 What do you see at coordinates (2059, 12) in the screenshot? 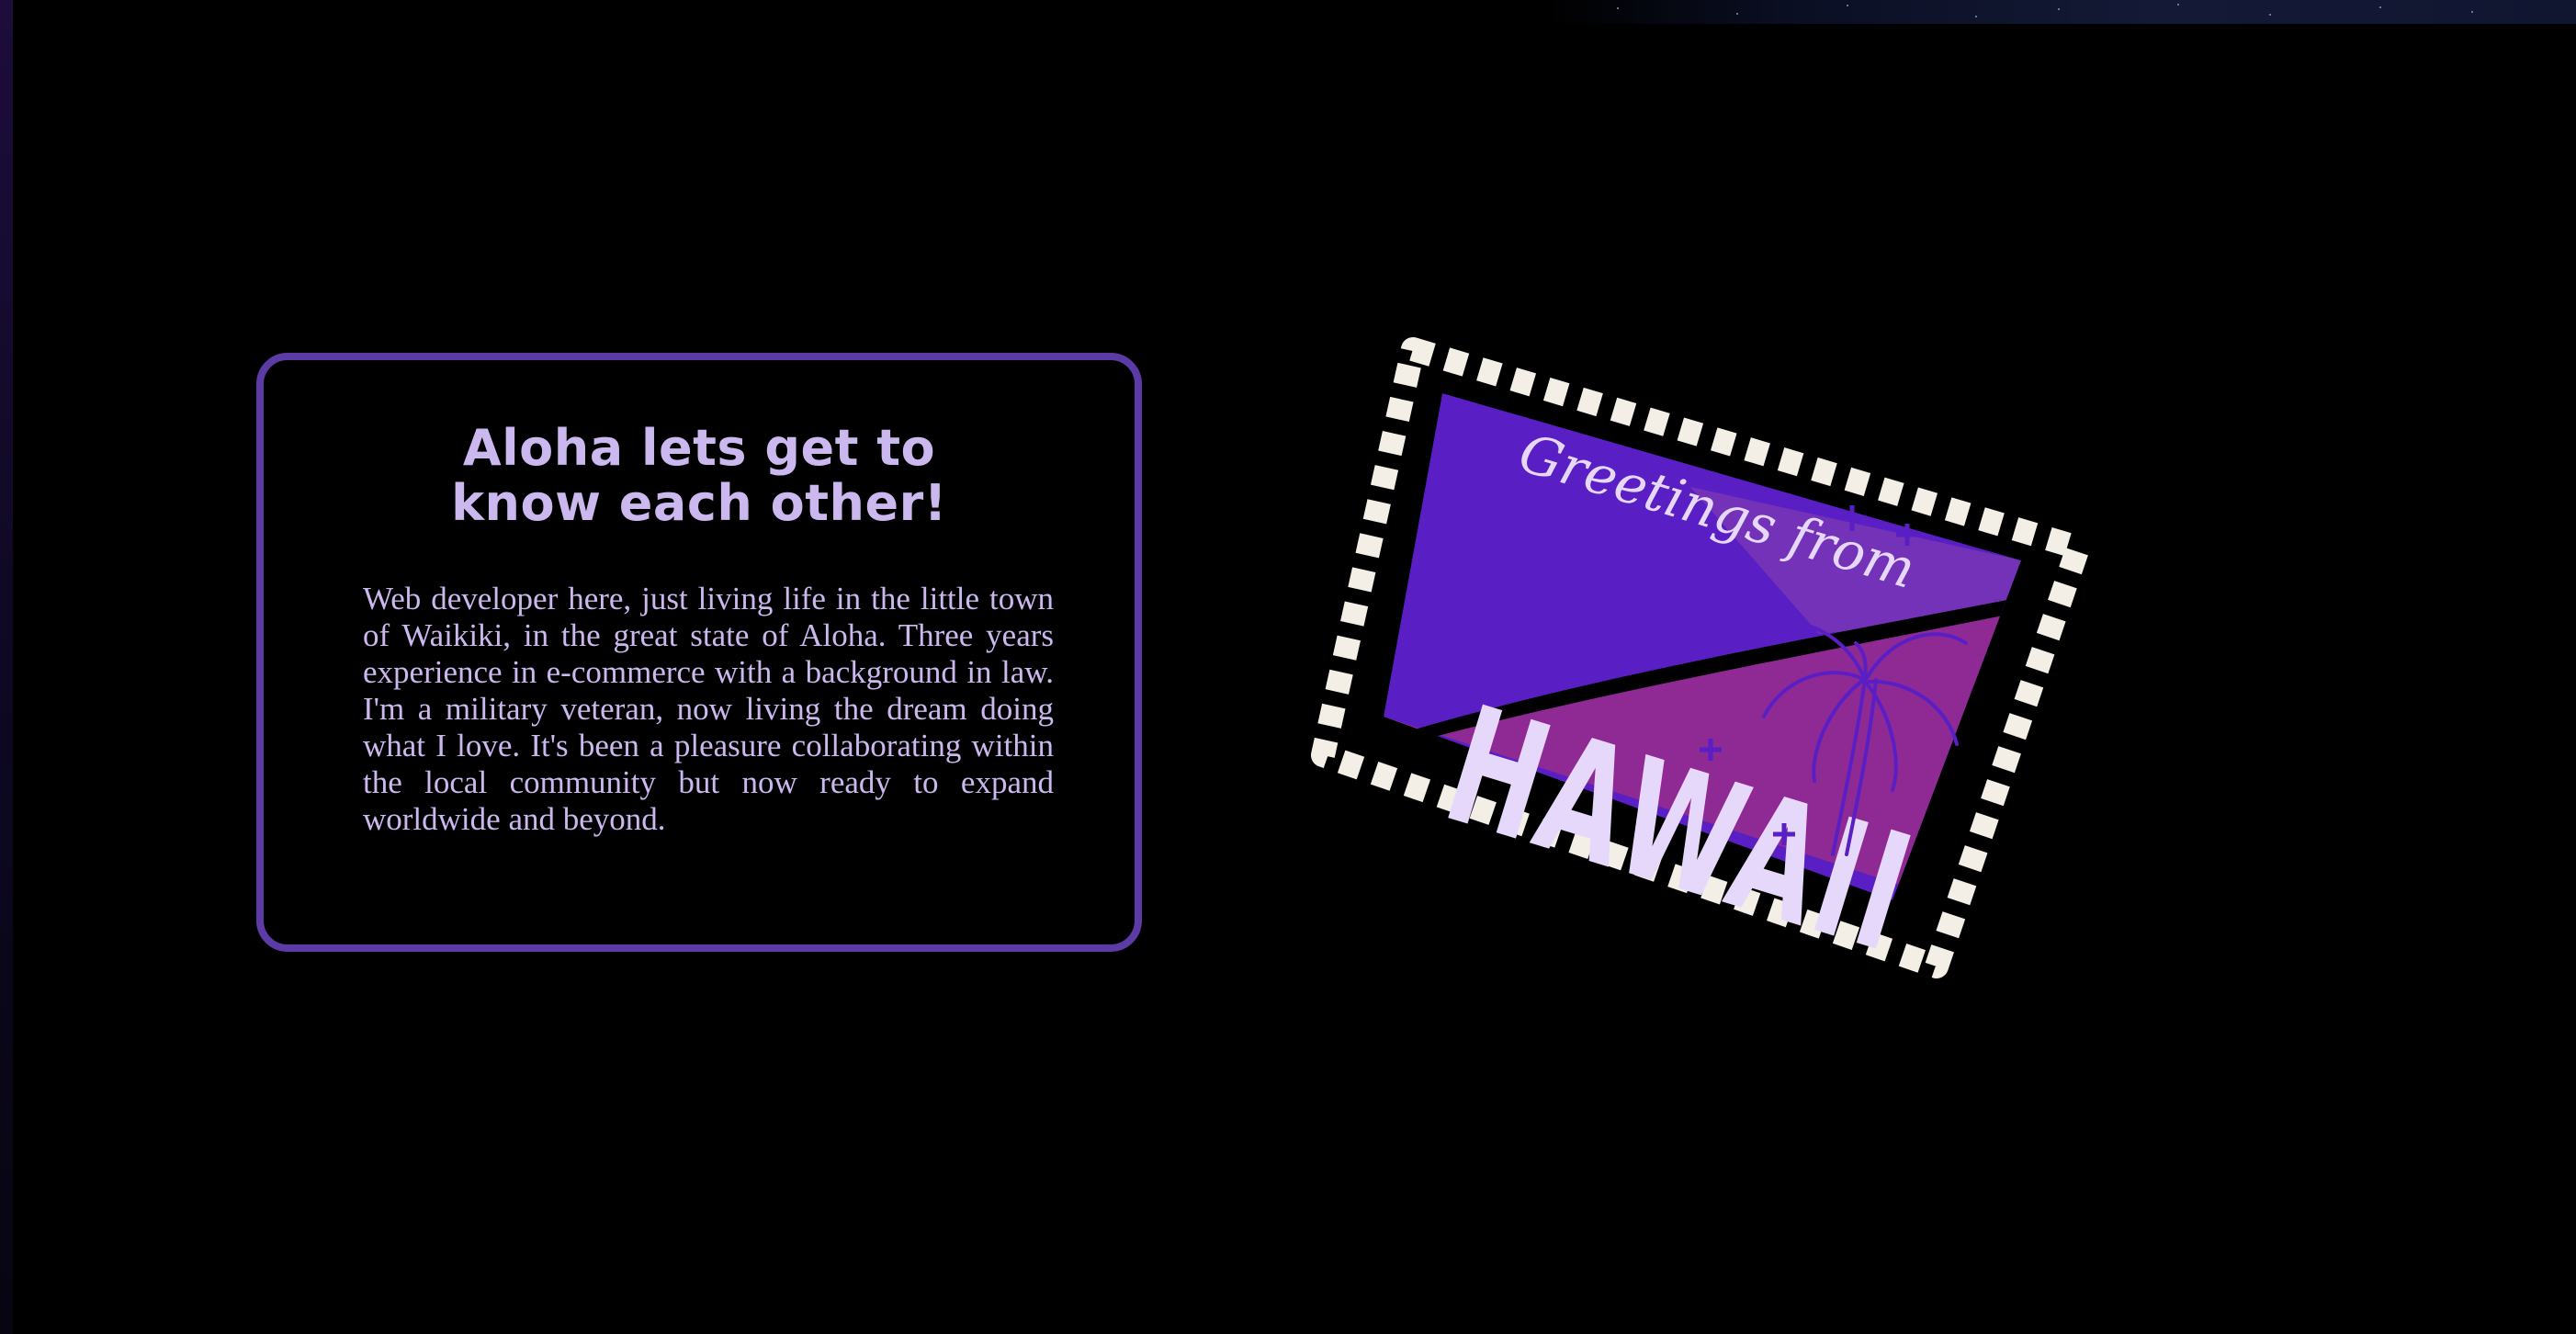
I see `top-starfield-strip` at bounding box center [2059, 12].